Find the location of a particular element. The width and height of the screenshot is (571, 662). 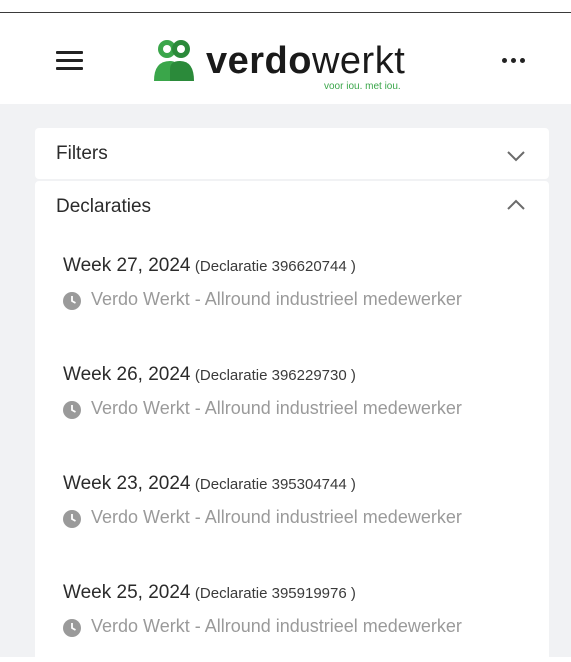

declaratie-number: (Declaratie 395919976 ) is located at coordinates (275, 593).